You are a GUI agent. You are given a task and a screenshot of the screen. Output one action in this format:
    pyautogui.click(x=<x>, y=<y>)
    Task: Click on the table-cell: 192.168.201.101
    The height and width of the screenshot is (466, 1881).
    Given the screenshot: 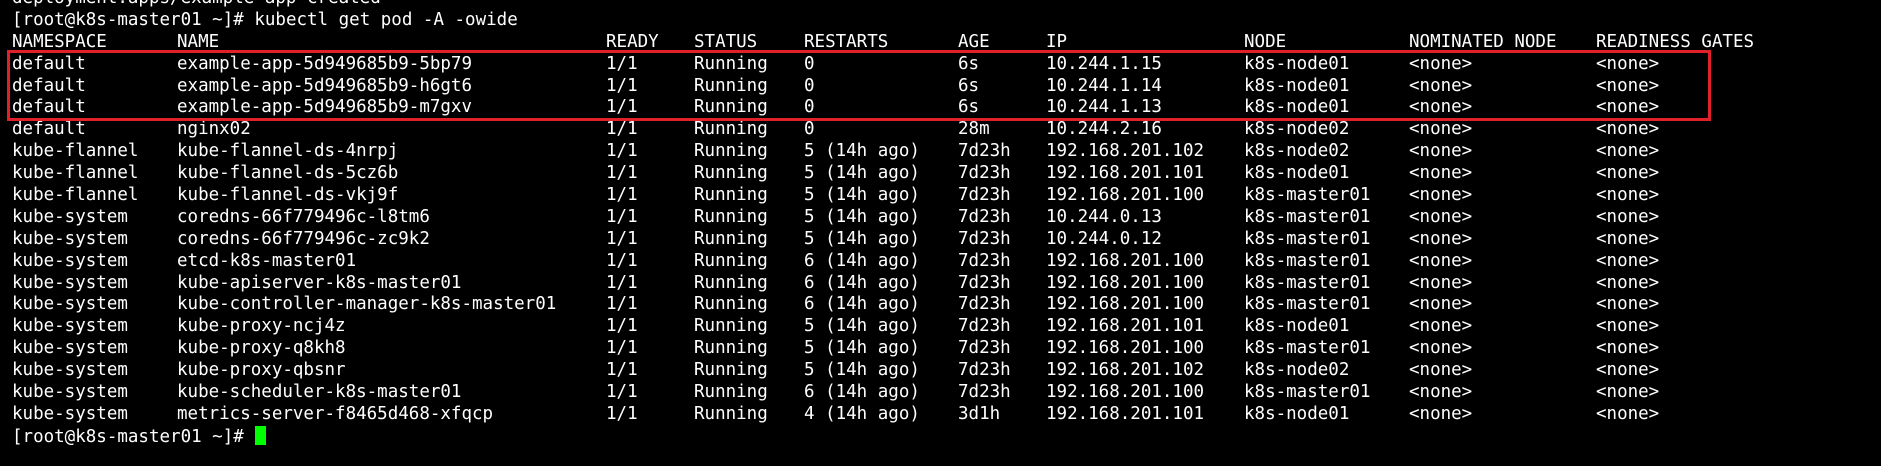 What is the action you would take?
    pyautogui.click(x=1125, y=326)
    